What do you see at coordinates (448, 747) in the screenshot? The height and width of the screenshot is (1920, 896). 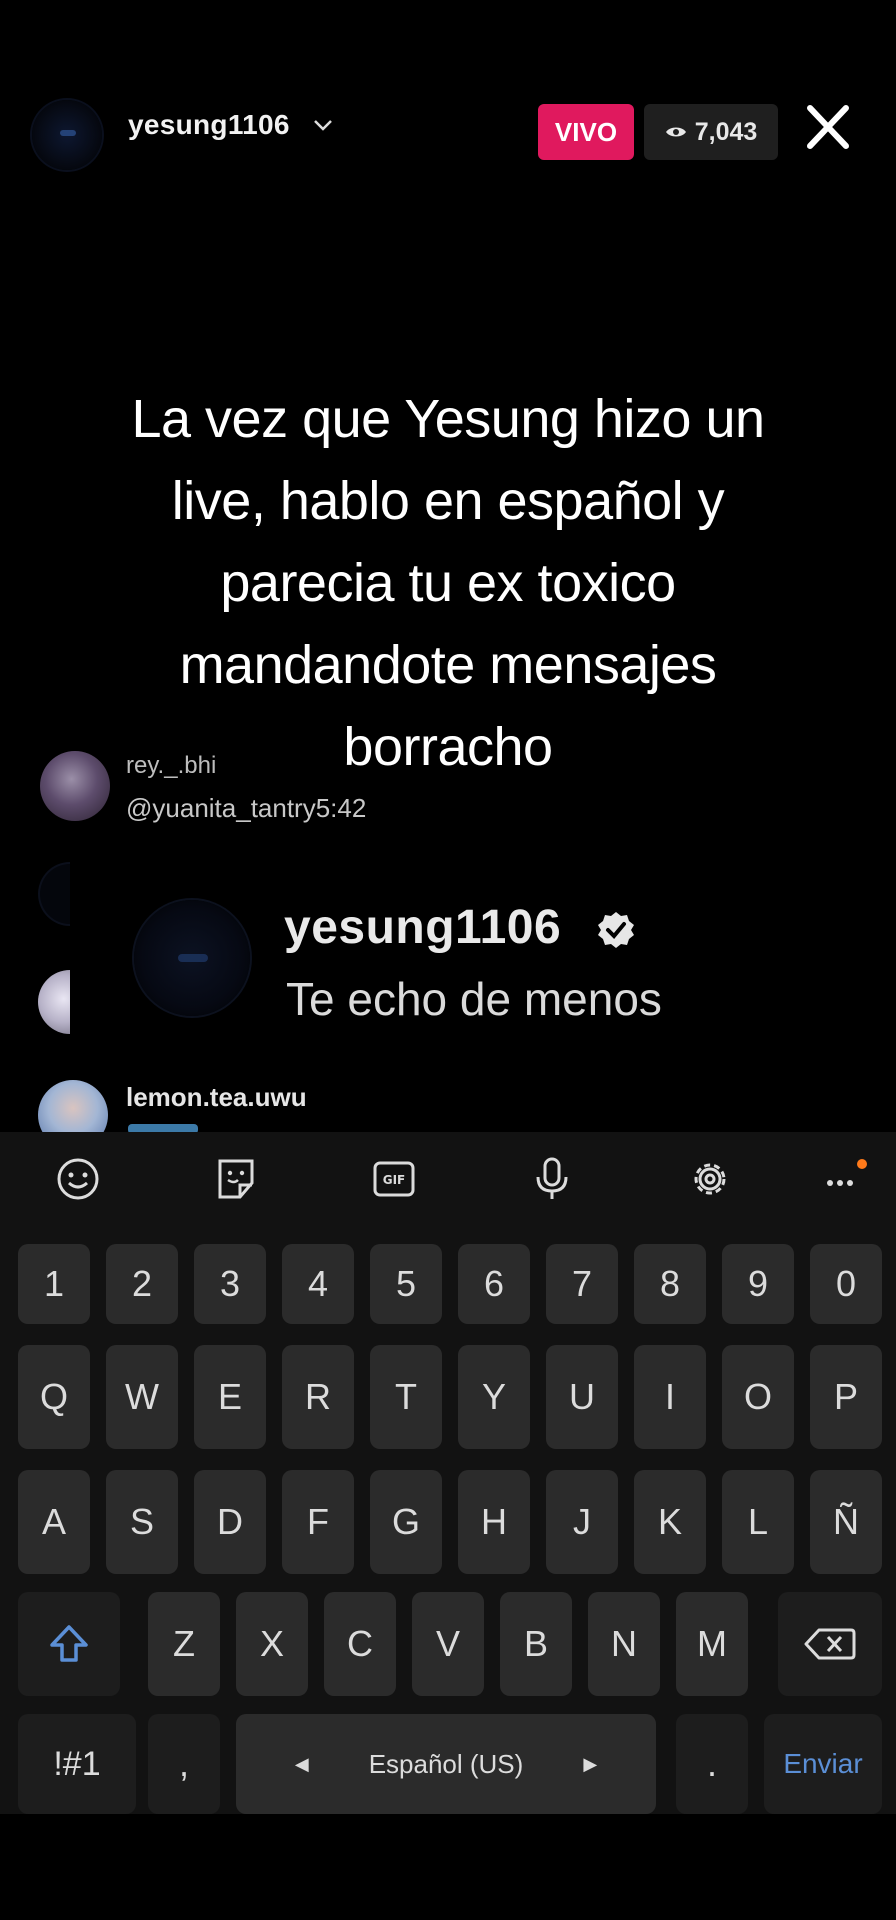 I see `caption-line: borracho` at bounding box center [448, 747].